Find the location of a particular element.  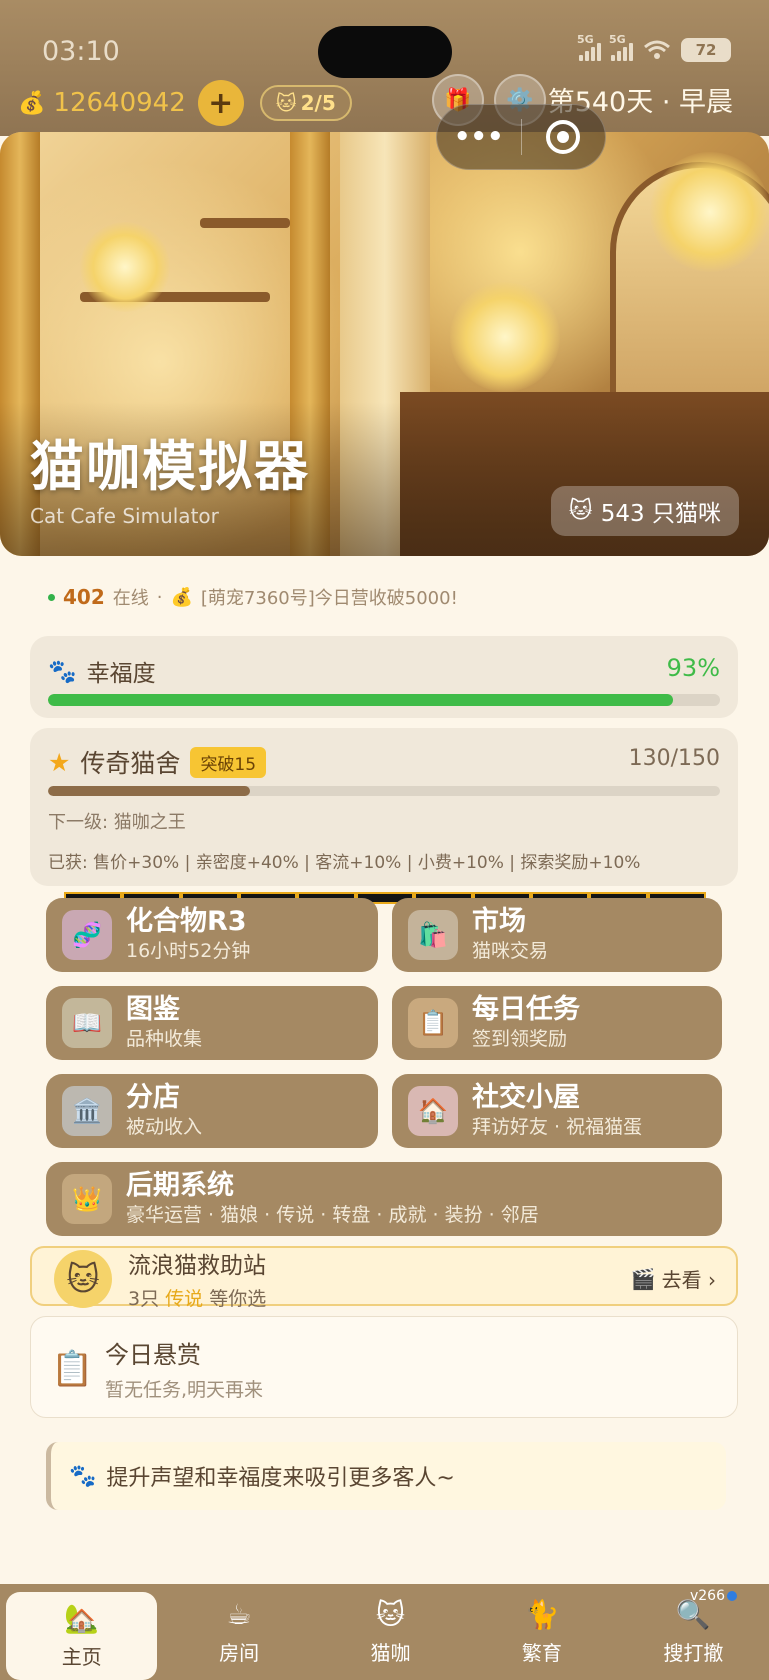

compound-r3-button: 🧬 化合物R3 16小时52分钟 is located at coordinates (212, 935).